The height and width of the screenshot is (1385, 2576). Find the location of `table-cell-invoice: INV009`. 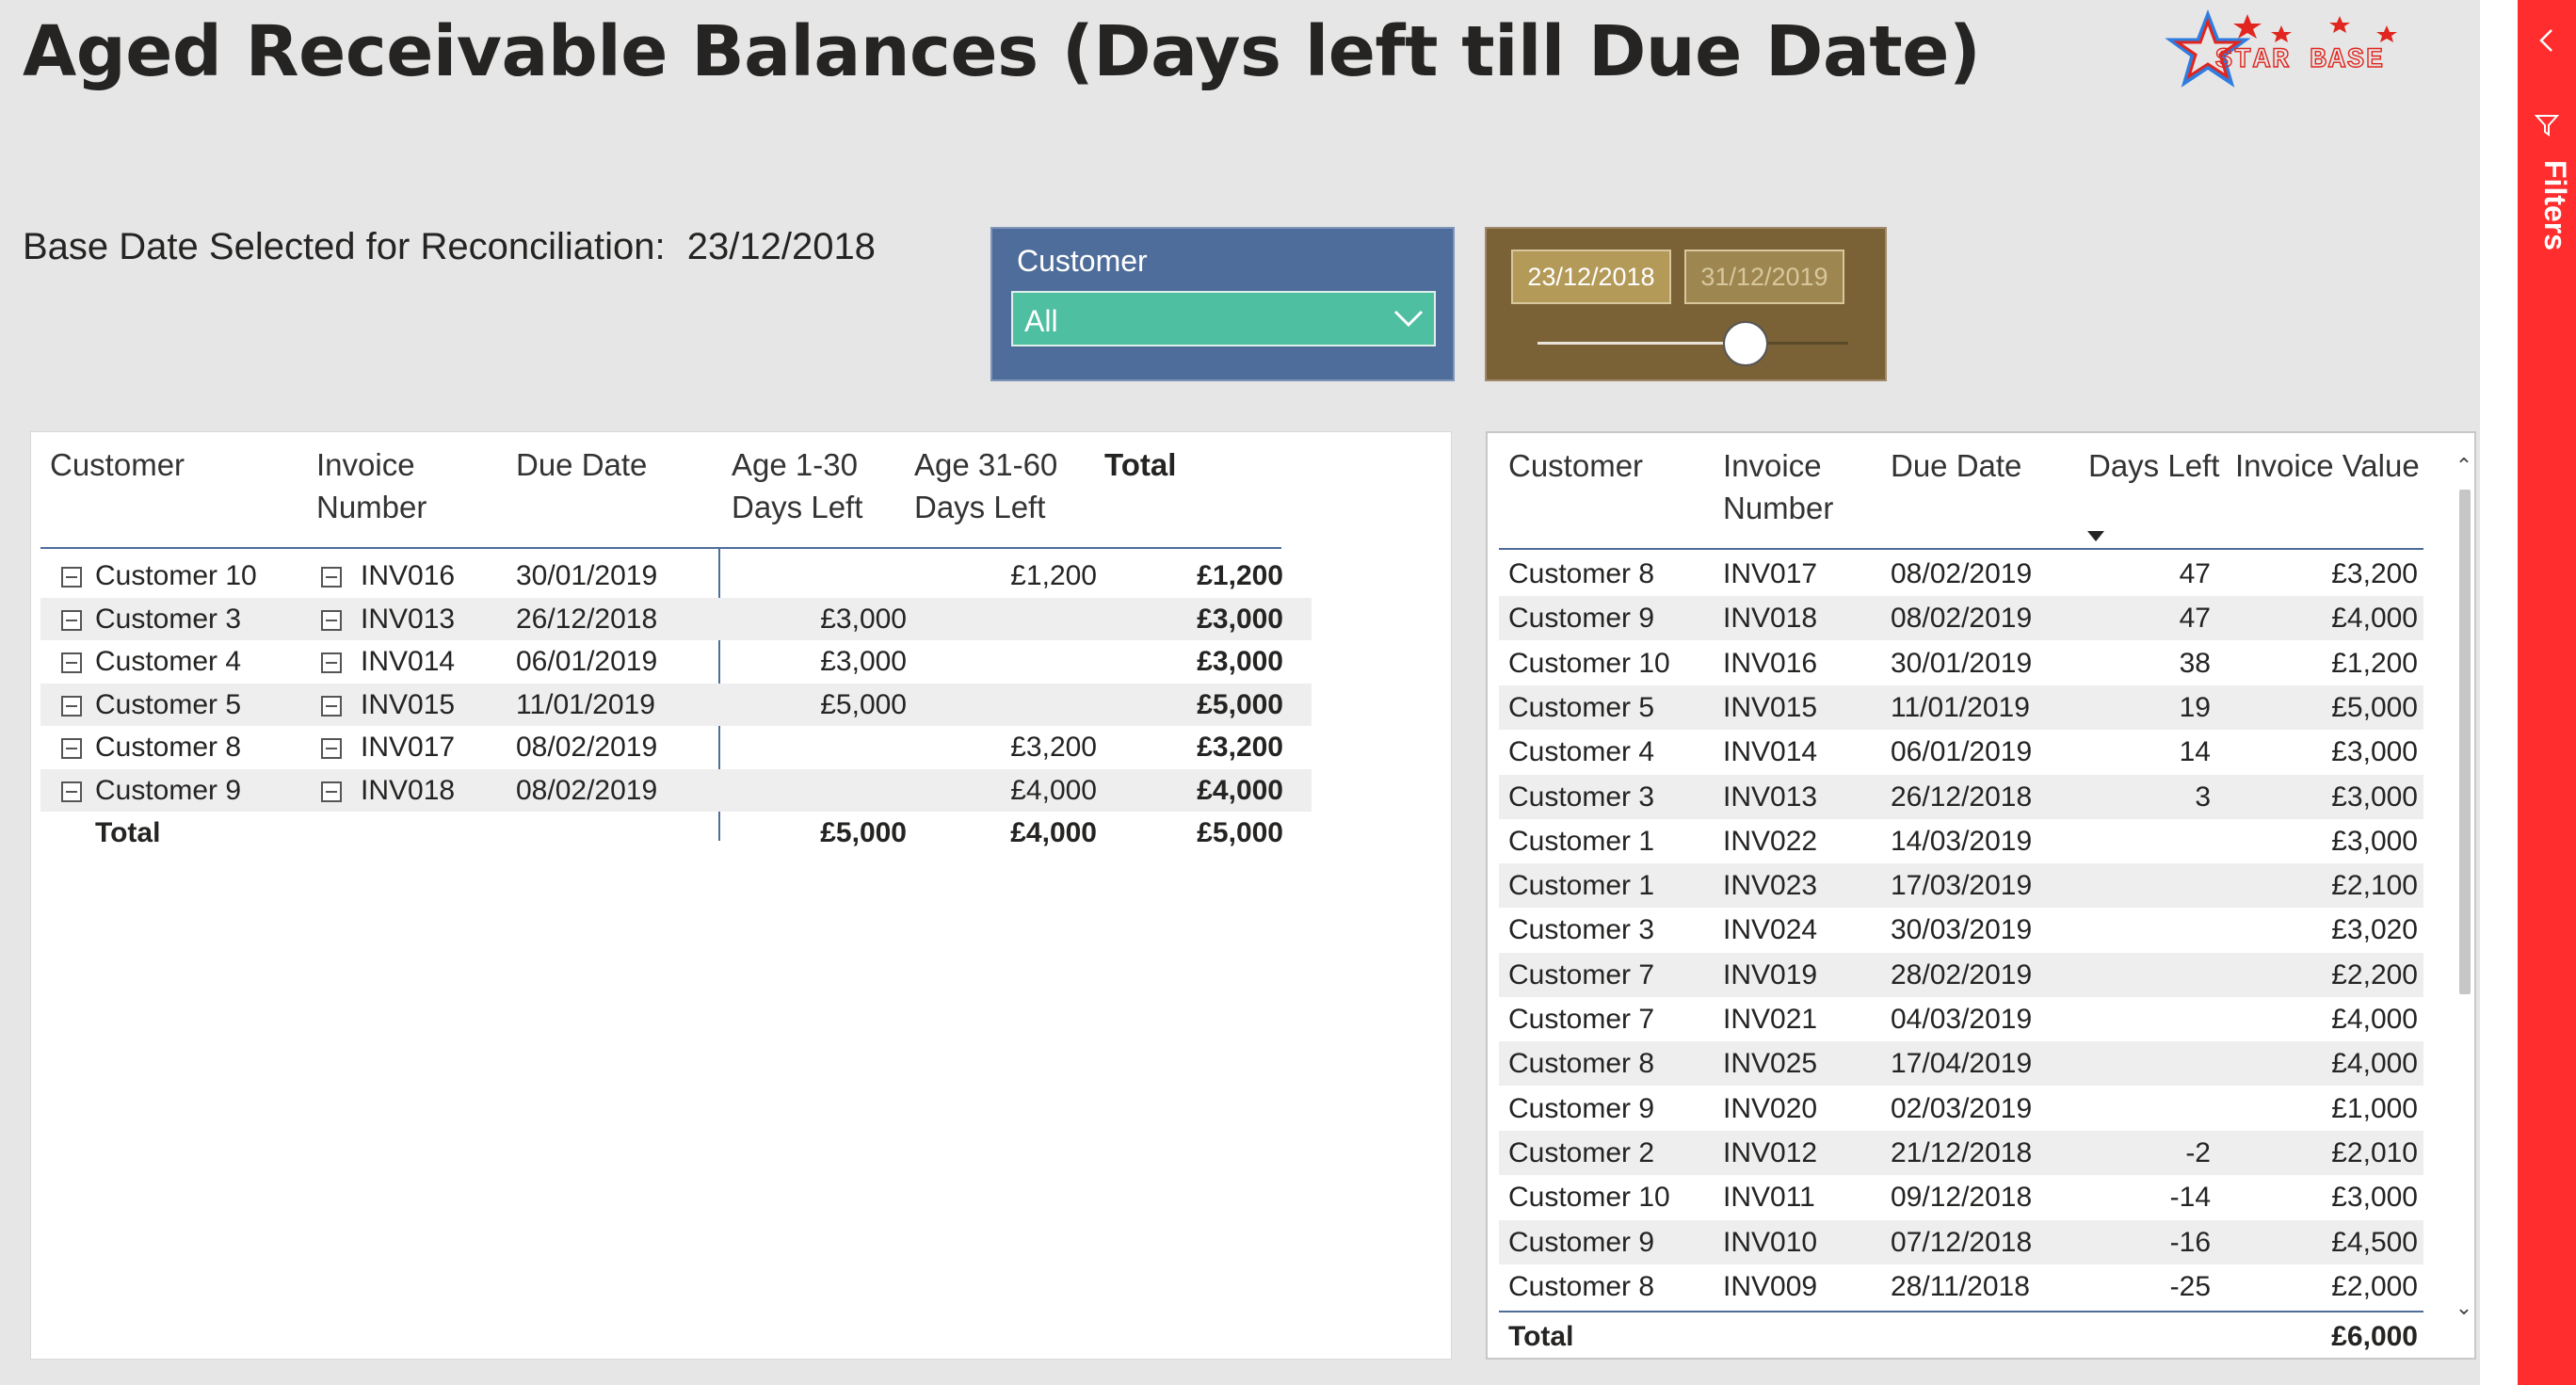

table-cell-invoice: INV009 is located at coordinates (1770, 1286).